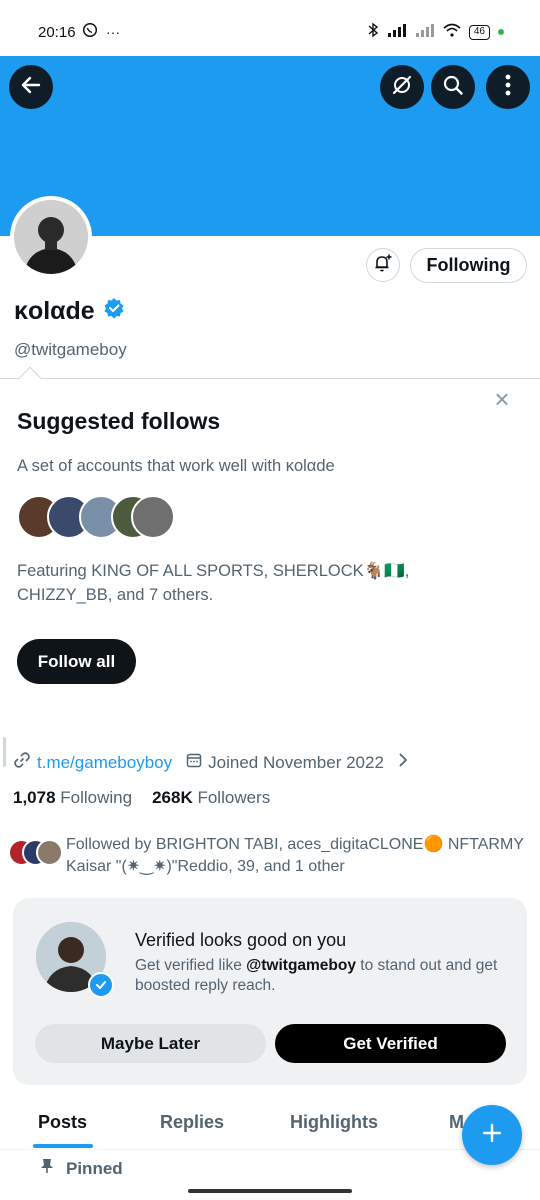 Image resolution: width=540 pixels, height=1200 pixels. Describe the element at coordinates (501, 32) in the screenshot. I see `privacy-dot-icon` at that location.